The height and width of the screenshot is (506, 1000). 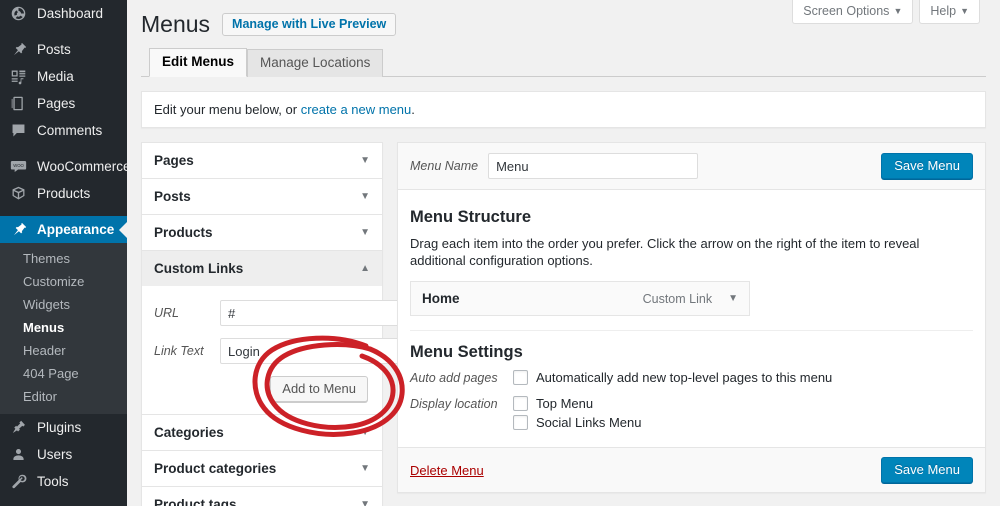 I want to click on menu-item-row: Home Custom Link ▼, so click(x=580, y=298).